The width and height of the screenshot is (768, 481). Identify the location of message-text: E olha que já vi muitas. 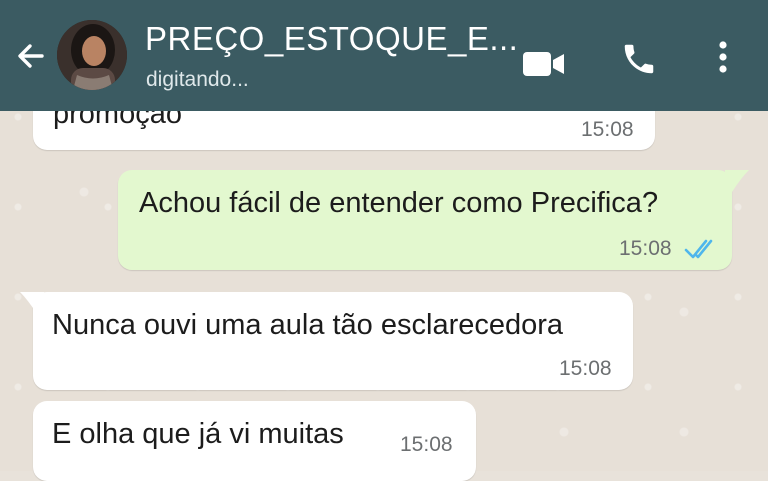
(198, 434).